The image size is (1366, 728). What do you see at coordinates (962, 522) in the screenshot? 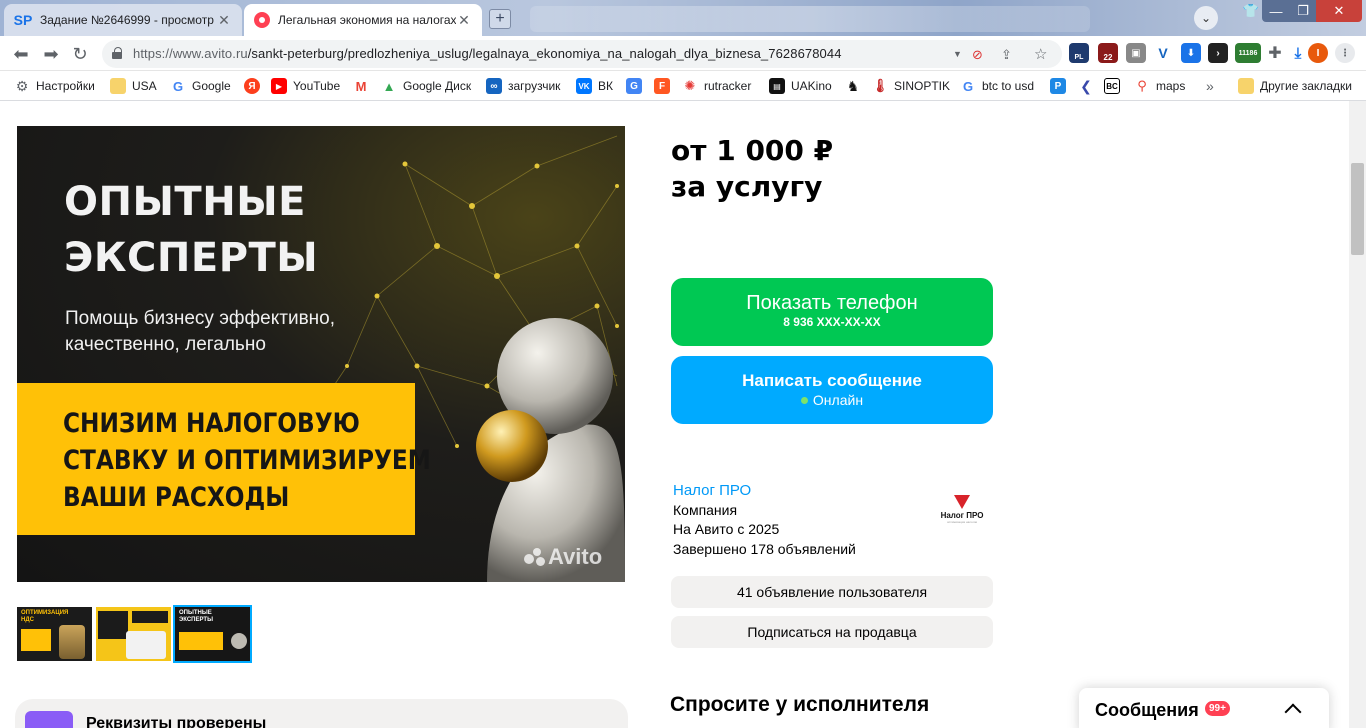
I see `seller-logo-subtext: оптимизация налогов` at bounding box center [962, 522].